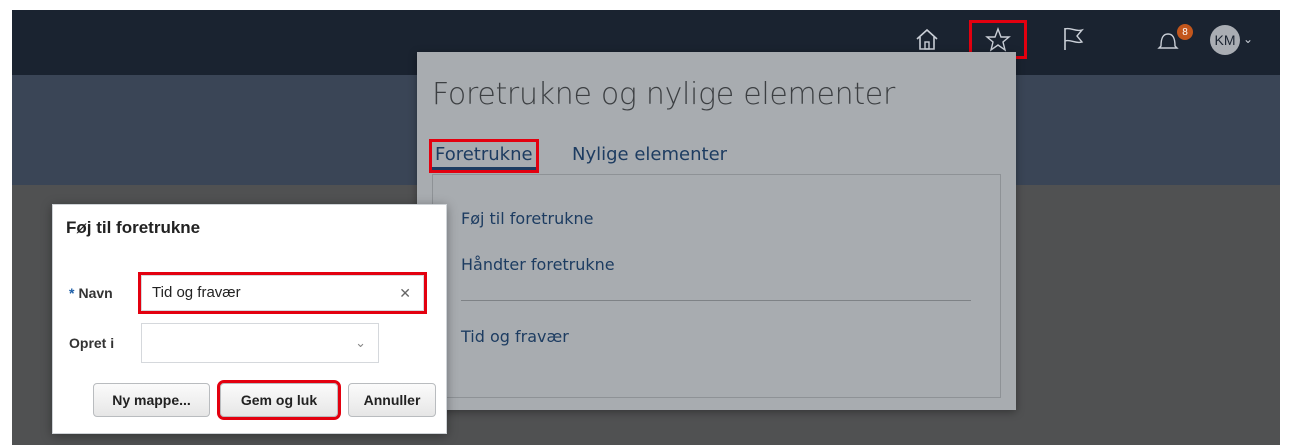 The height and width of the screenshot is (445, 1290). Describe the element at coordinates (527, 218) in the screenshot. I see `add-to-favorites-link: Føj til foretrukne` at that location.